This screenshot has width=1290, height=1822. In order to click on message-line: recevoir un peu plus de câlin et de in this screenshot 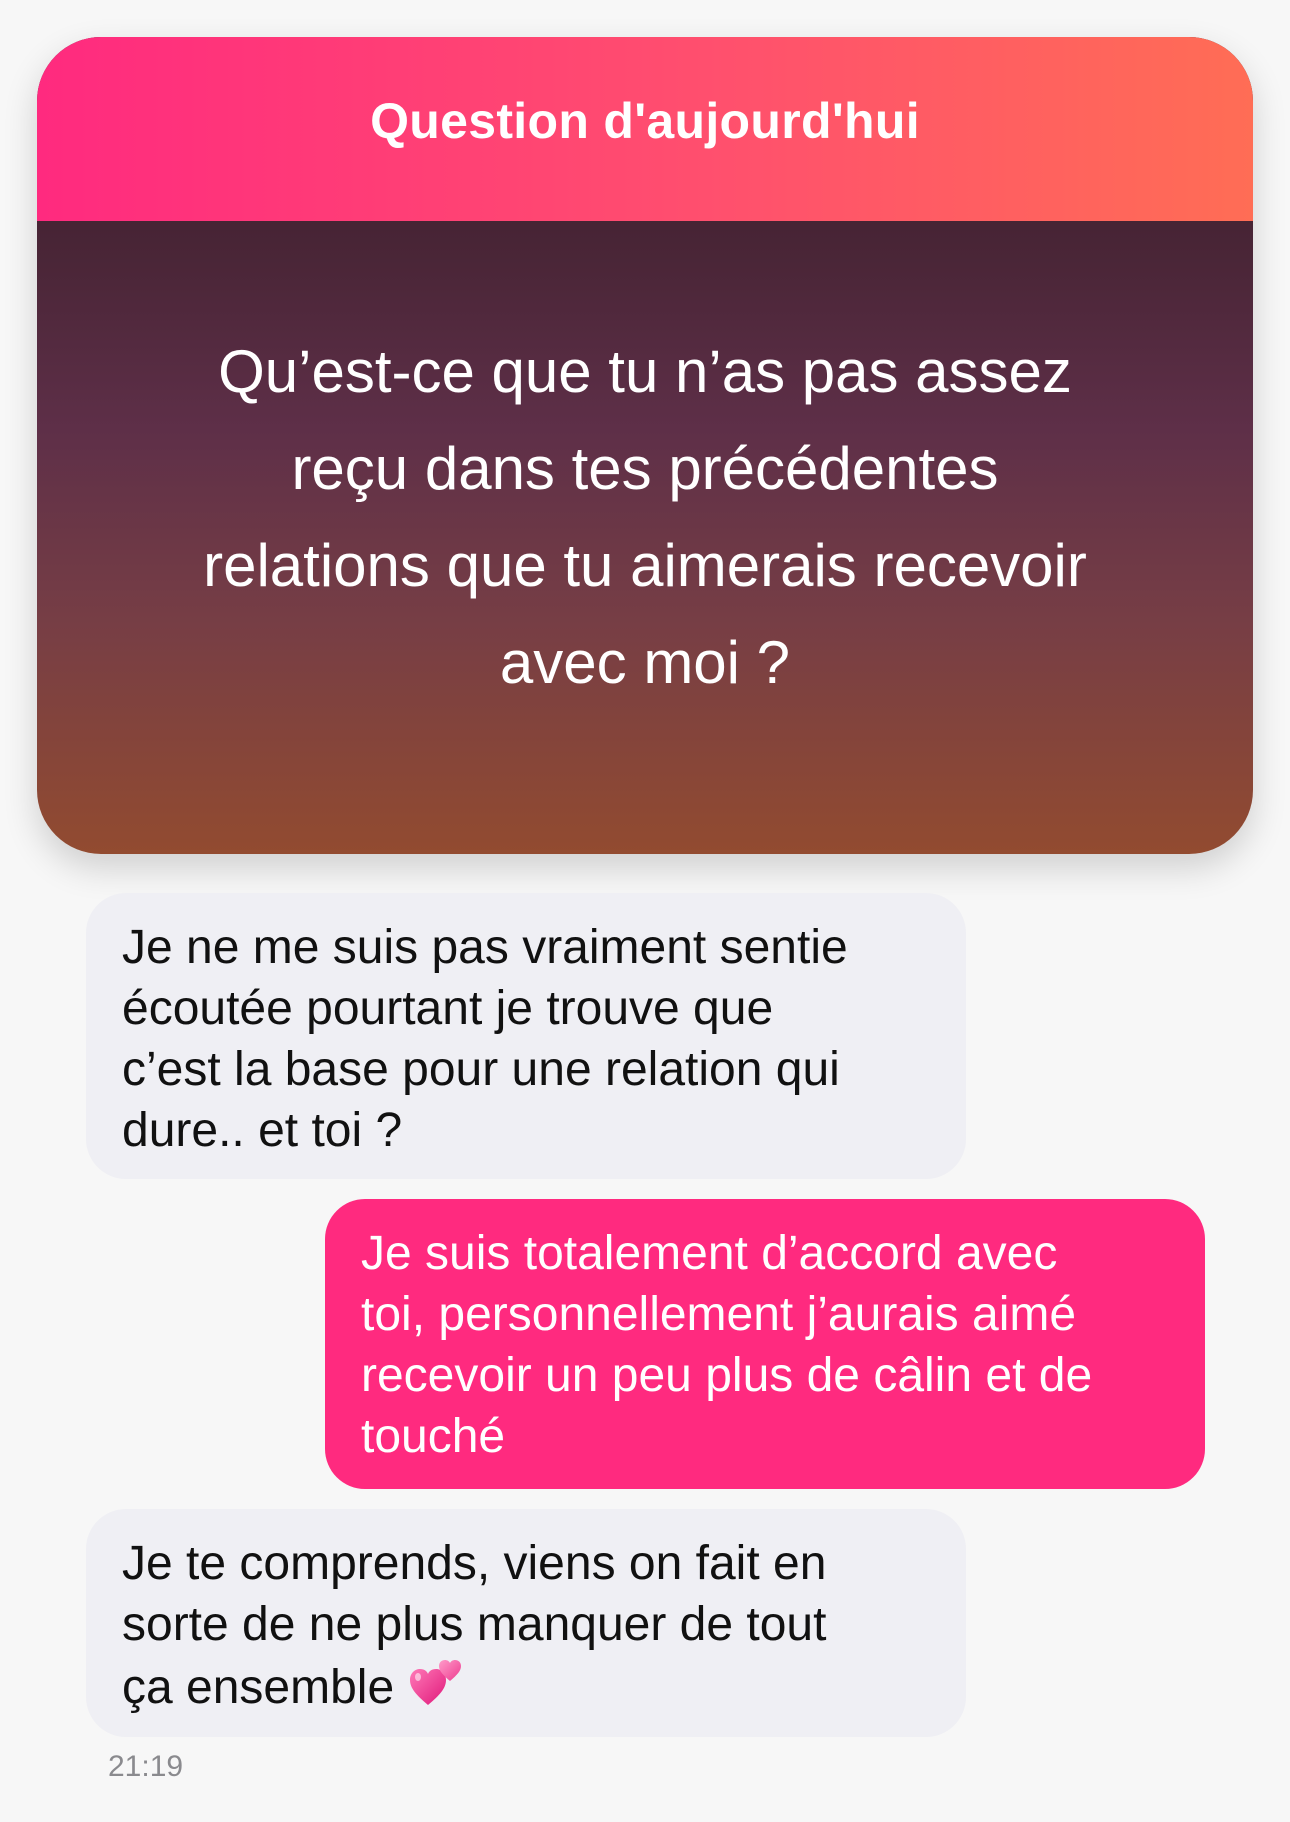, I will do `click(727, 1375)`.